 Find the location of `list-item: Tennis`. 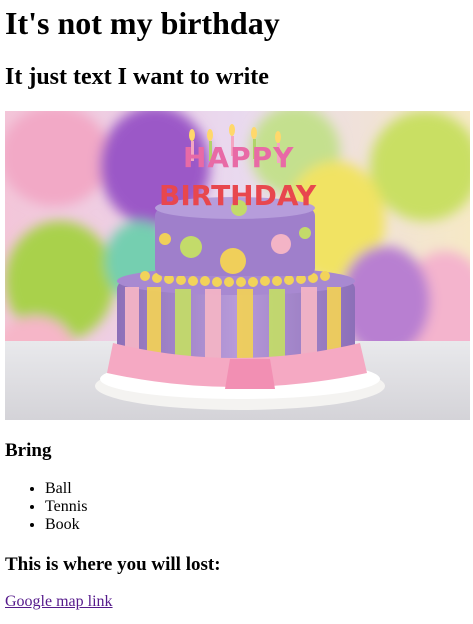

list-item: Tennis is located at coordinates (66, 507).